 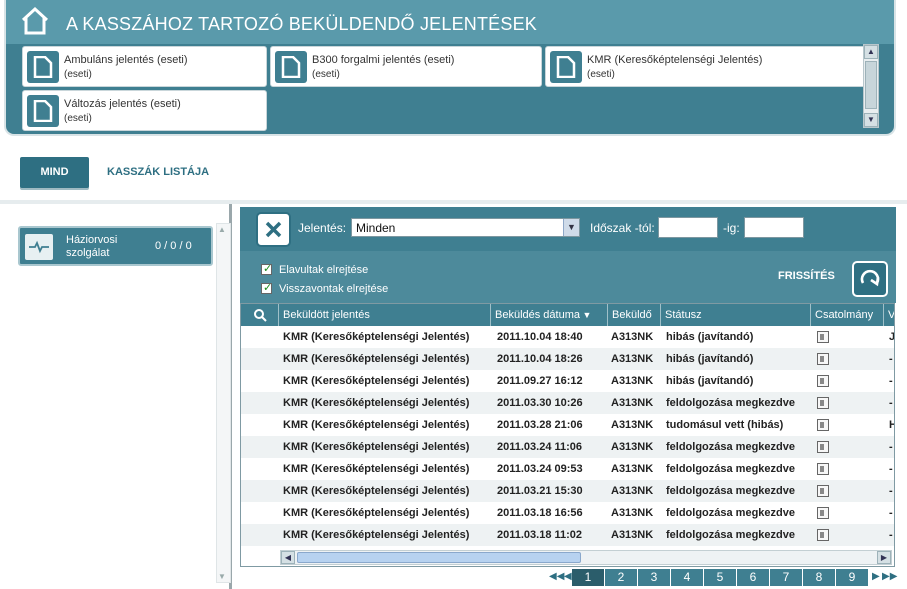 What do you see at coordinates (889, 315) in the screenshot?
I see `column-header-extra: V` at bounding box center [889, 315].